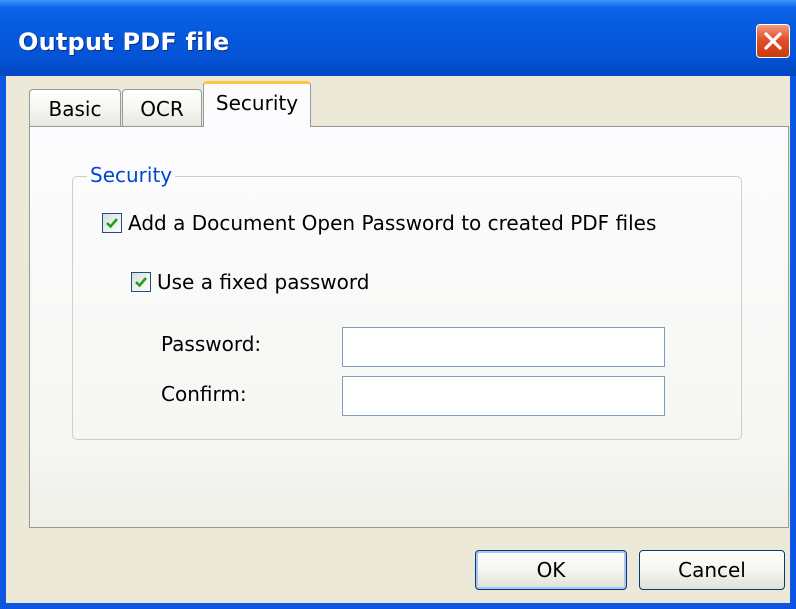 The height and width of the screenshot is (609, 796). Describe the element at coordinates (162, 107) in the screenshot. I see `tab-ocr: OCR` at that location.